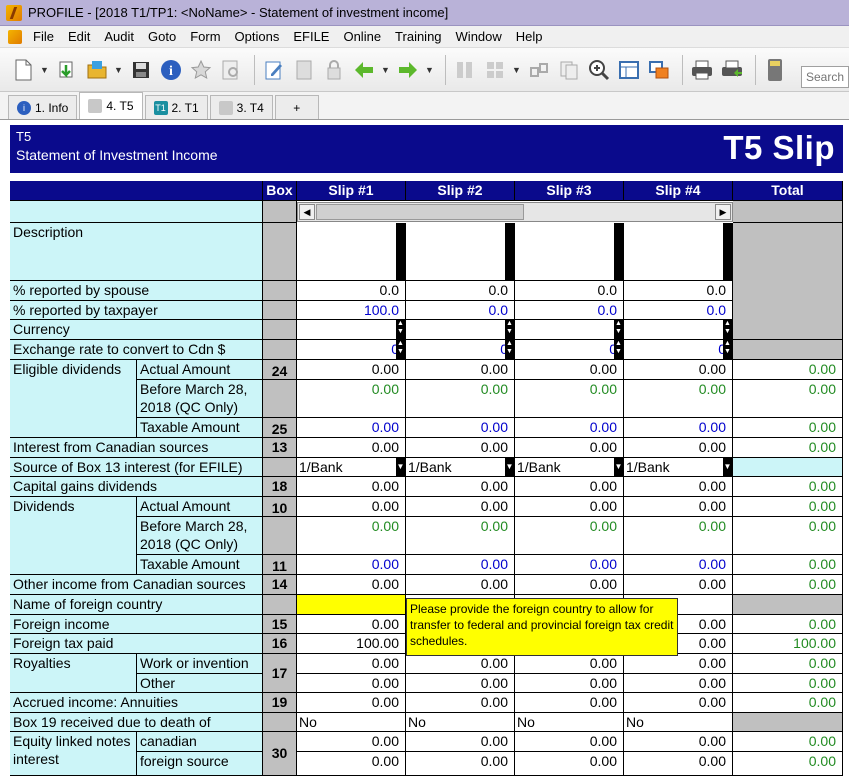 The width and height of the screenshot is (849, 776). Describe the element at coordinates (460, 487) in the screenshot. I see `capital-gains-input-slip-2: 0.00` at that location.